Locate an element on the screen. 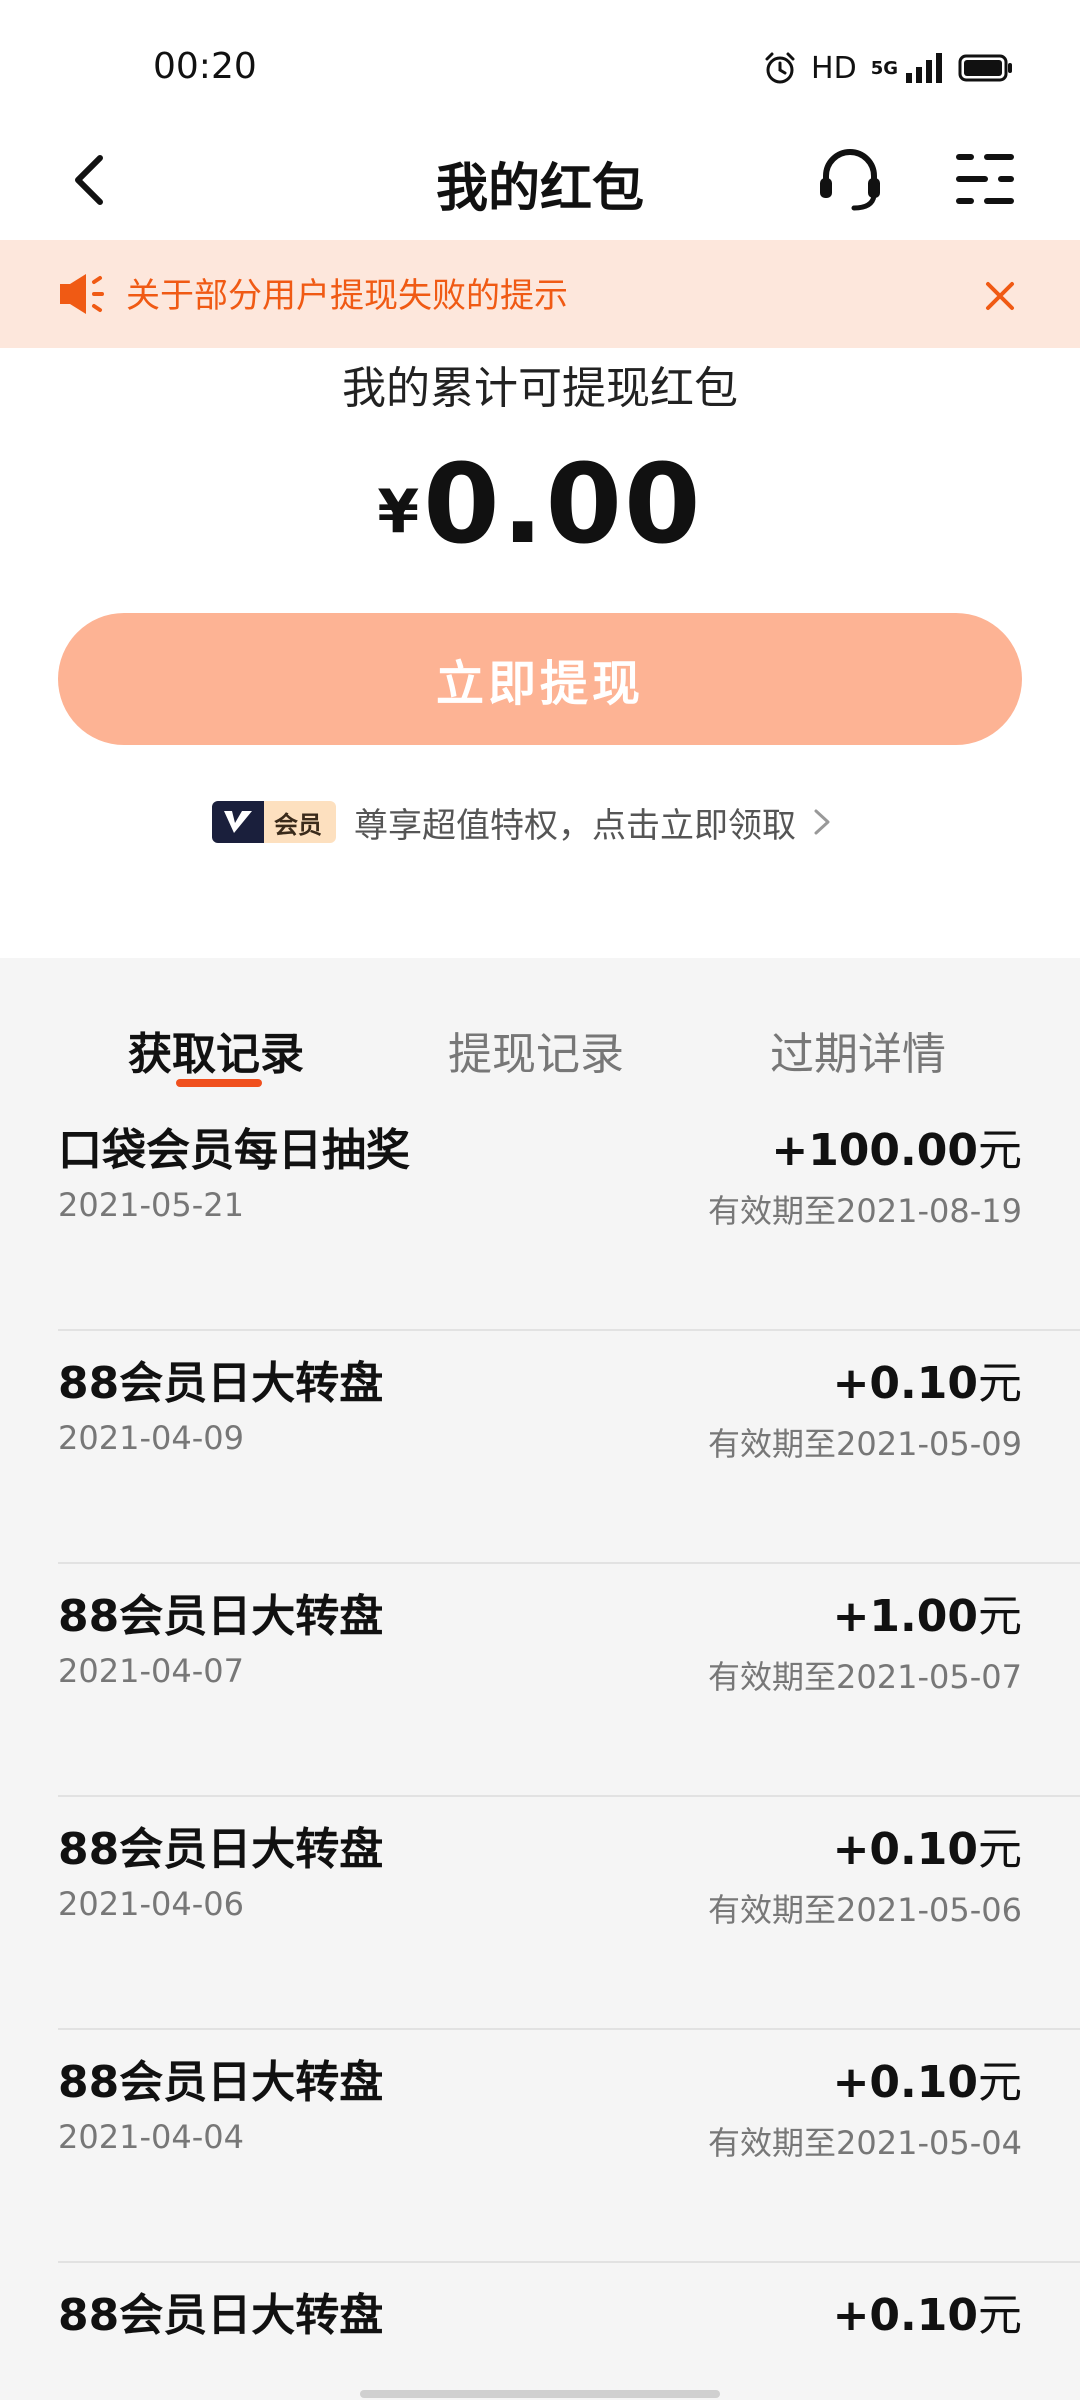  record-amount-value: +1.00 is located at coordinates (905, 1616).